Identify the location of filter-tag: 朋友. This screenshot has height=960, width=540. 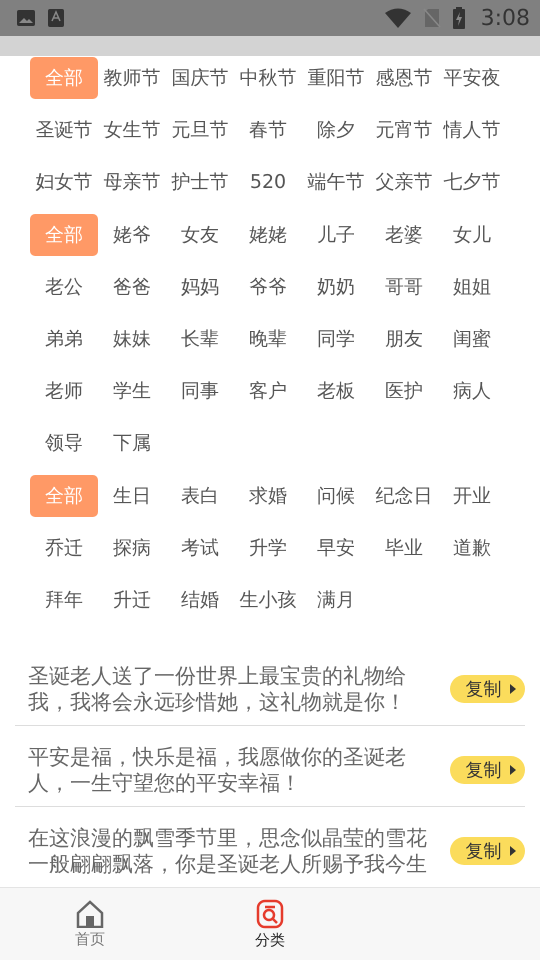
(404, 339).